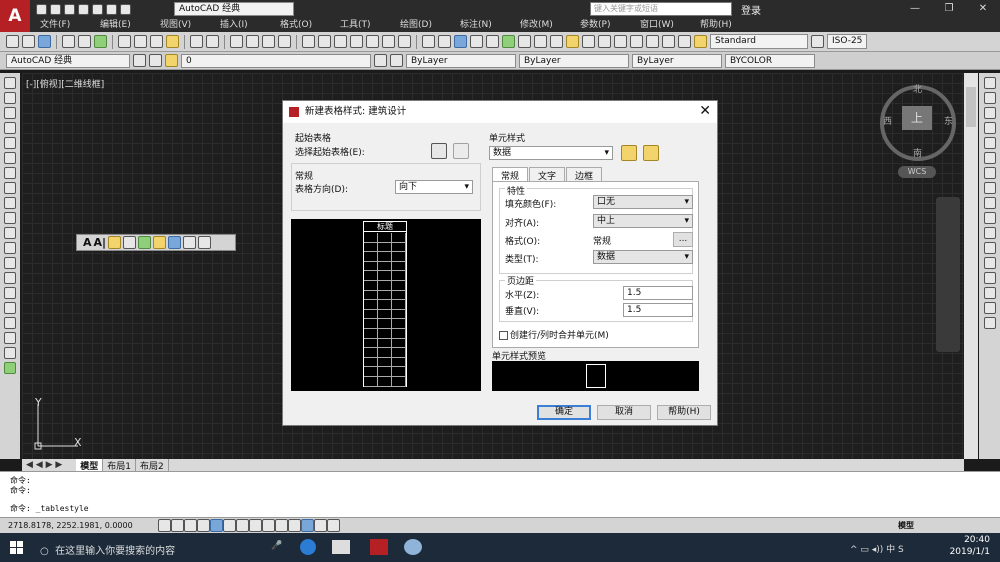 The image size is (1000, 562). Describe the element at coordinates (203, 525) in the screenshot. I see `ortho-mode-icon` at that location.